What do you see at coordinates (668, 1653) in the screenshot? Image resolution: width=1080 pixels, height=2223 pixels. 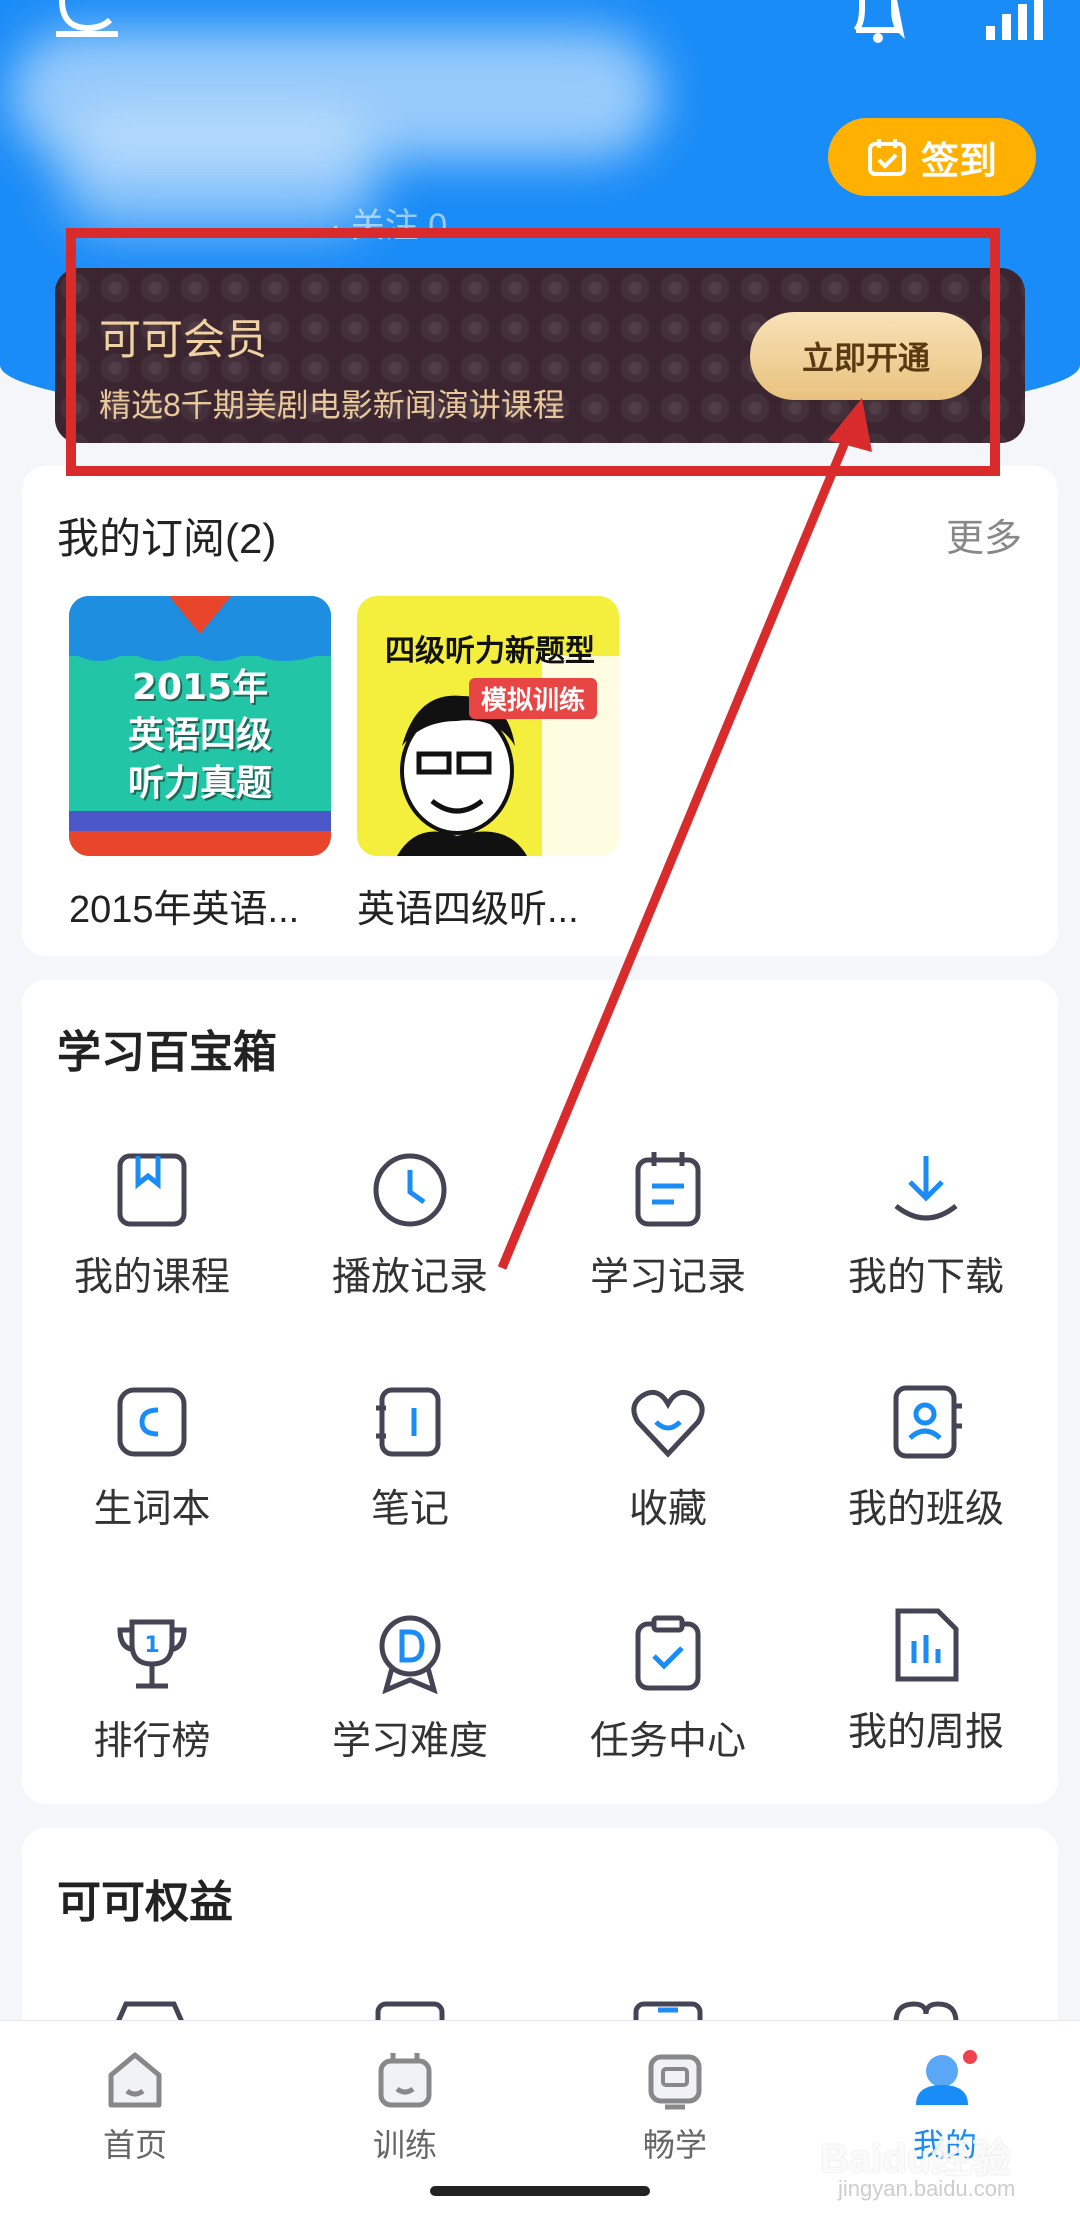 I see `task-check-icon` at bounding box center [668, 1653].